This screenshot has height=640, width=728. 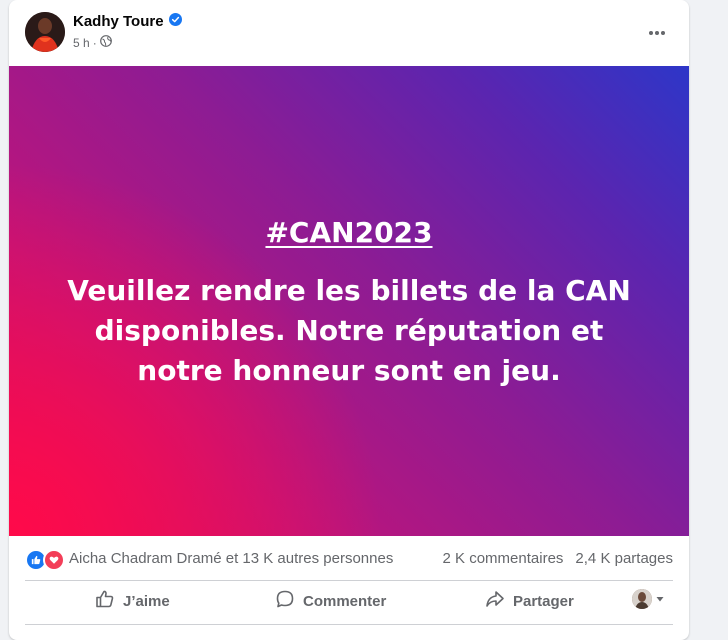 What do you see at coordinates (349, 232) in the screenshot?
I see `hashtag-link: #CAN2023` at bounding box center [349, 232].